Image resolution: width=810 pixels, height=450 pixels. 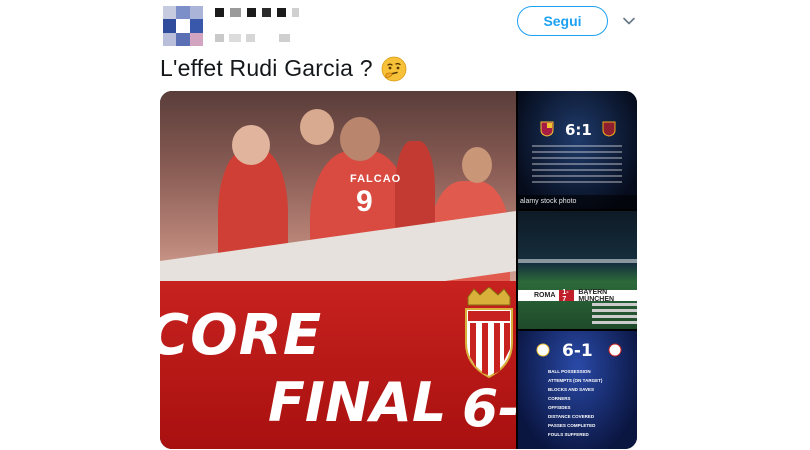 I want to click on roma-crest-icon, so click(x=609, y=129).